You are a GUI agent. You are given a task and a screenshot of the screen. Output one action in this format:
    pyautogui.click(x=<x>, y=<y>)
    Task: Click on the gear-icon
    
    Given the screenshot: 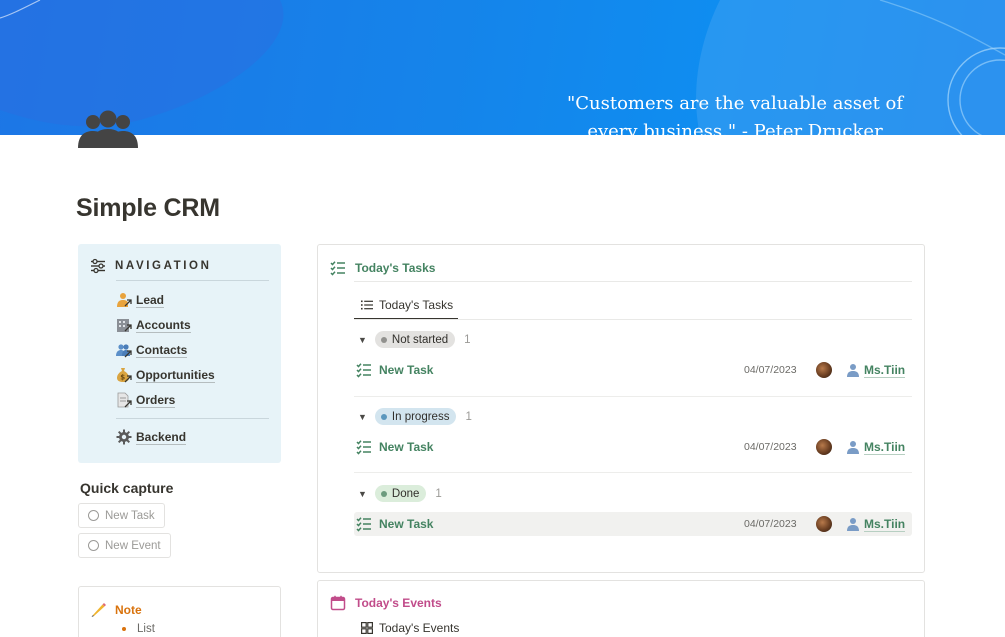 What is the action you would take?
    pyautogui.click(x=124, y=437)
    